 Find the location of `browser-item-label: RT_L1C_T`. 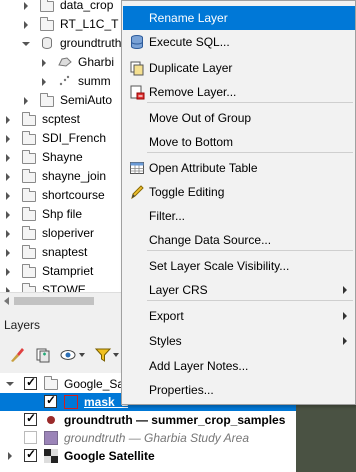

browser-item-label: RT_L1C_T is located at coordinates (89, 24).